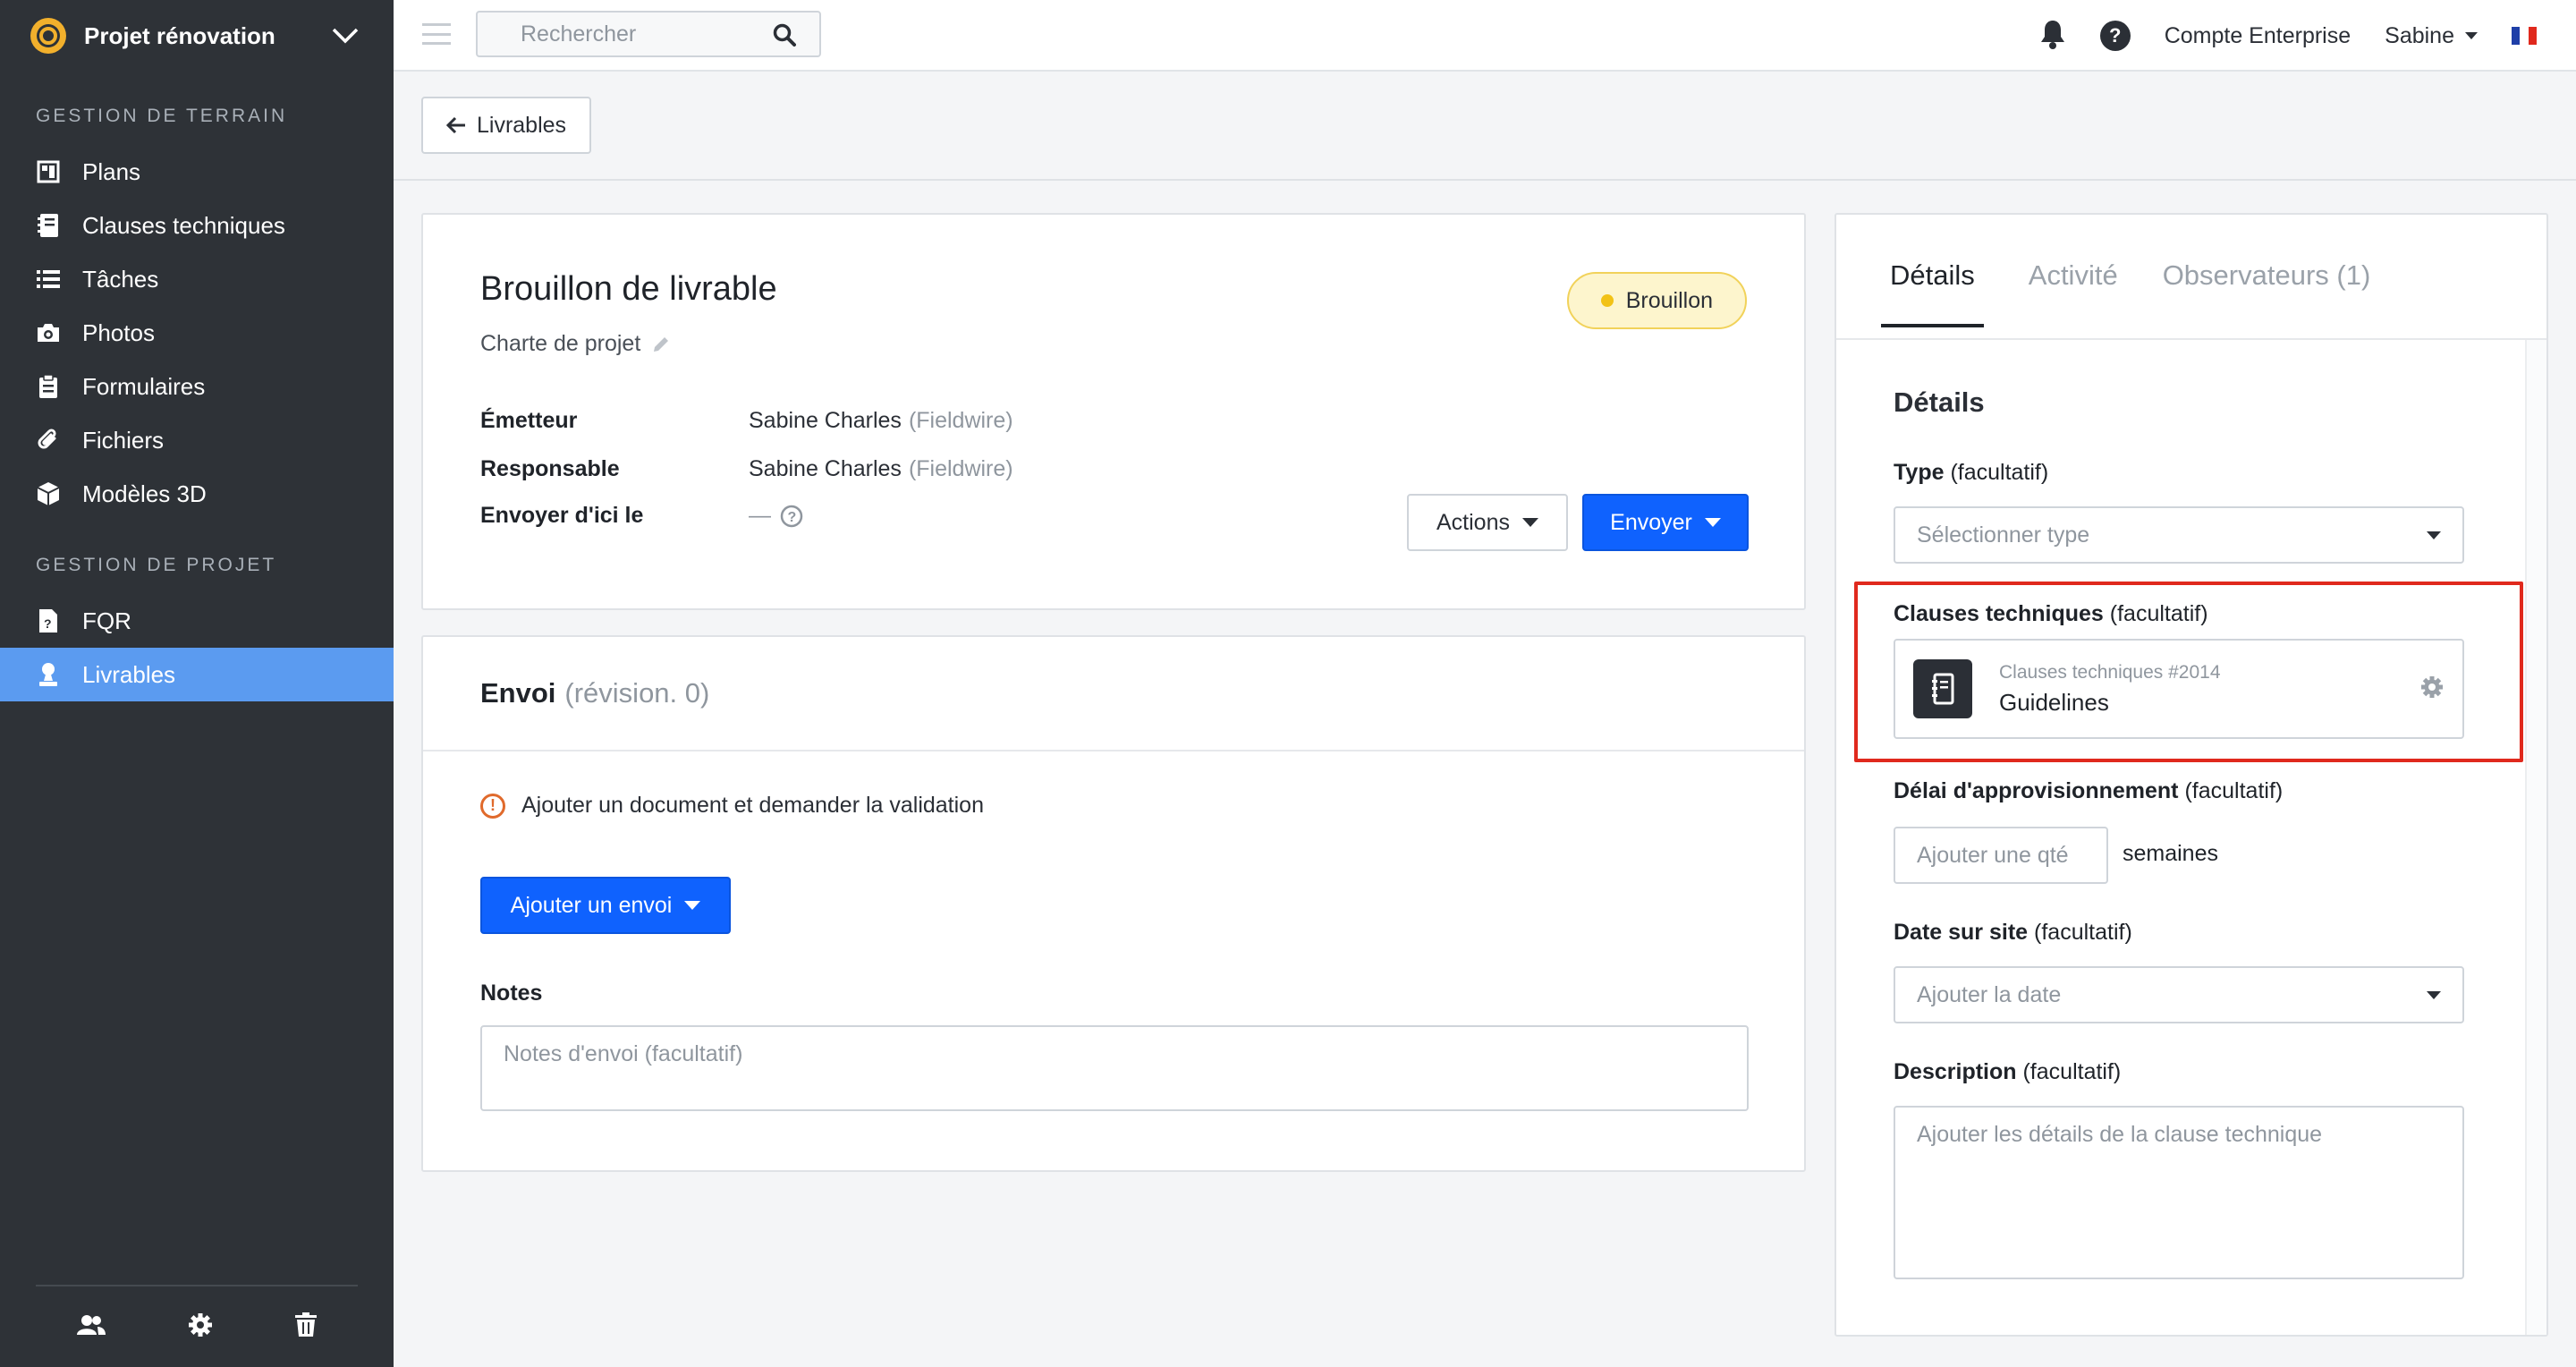 The height and width of the screenshot is (1367, 2576). I want to click on sidebar-item-label: Modèles 3D, so click(144, 494).